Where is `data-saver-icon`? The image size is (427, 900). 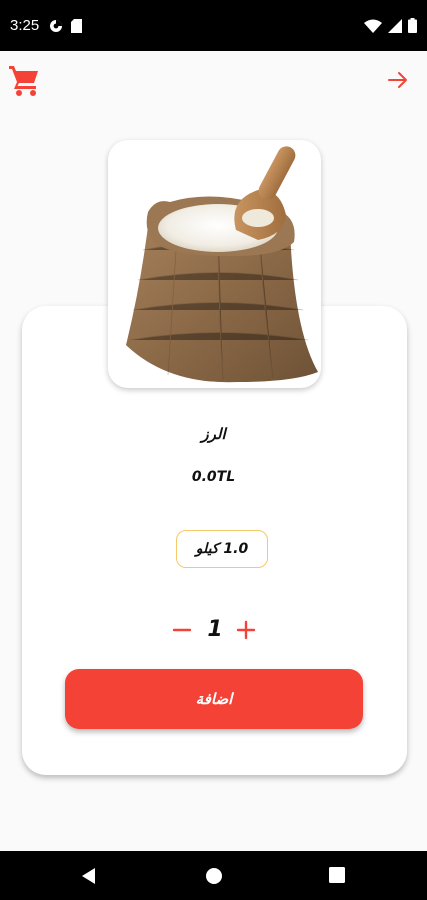 data-saver-icon is located at coordinates (56, 25).